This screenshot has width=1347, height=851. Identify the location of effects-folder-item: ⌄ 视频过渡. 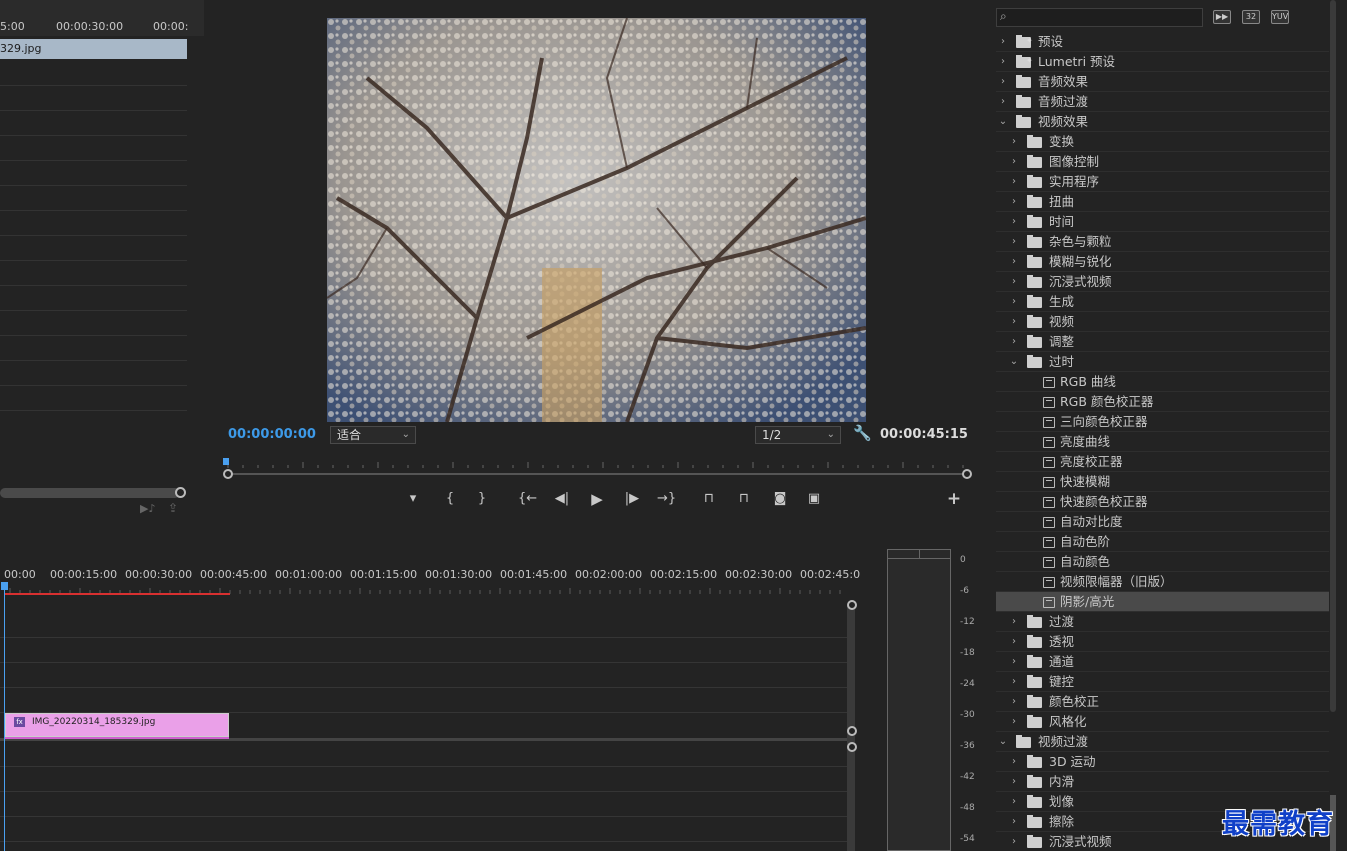
(1162, 742).